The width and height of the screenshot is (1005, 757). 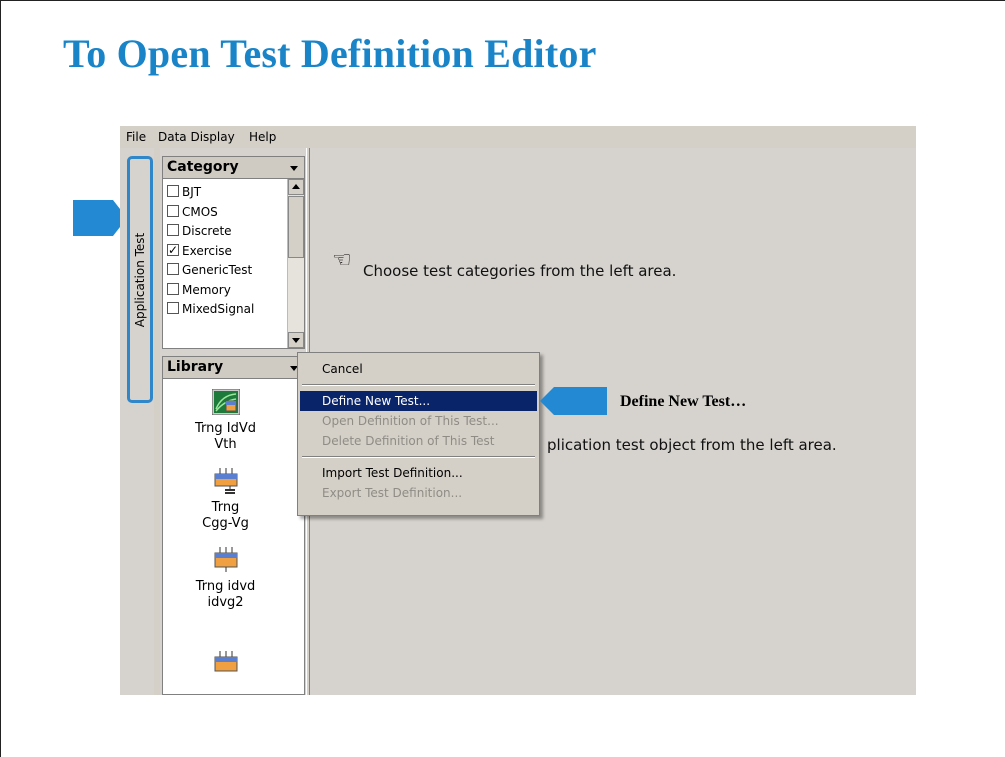 What do you see at coordinates (226, 481) in the screenshot?
I see `capacitor-device-icon` at bounding box center [226, 481].